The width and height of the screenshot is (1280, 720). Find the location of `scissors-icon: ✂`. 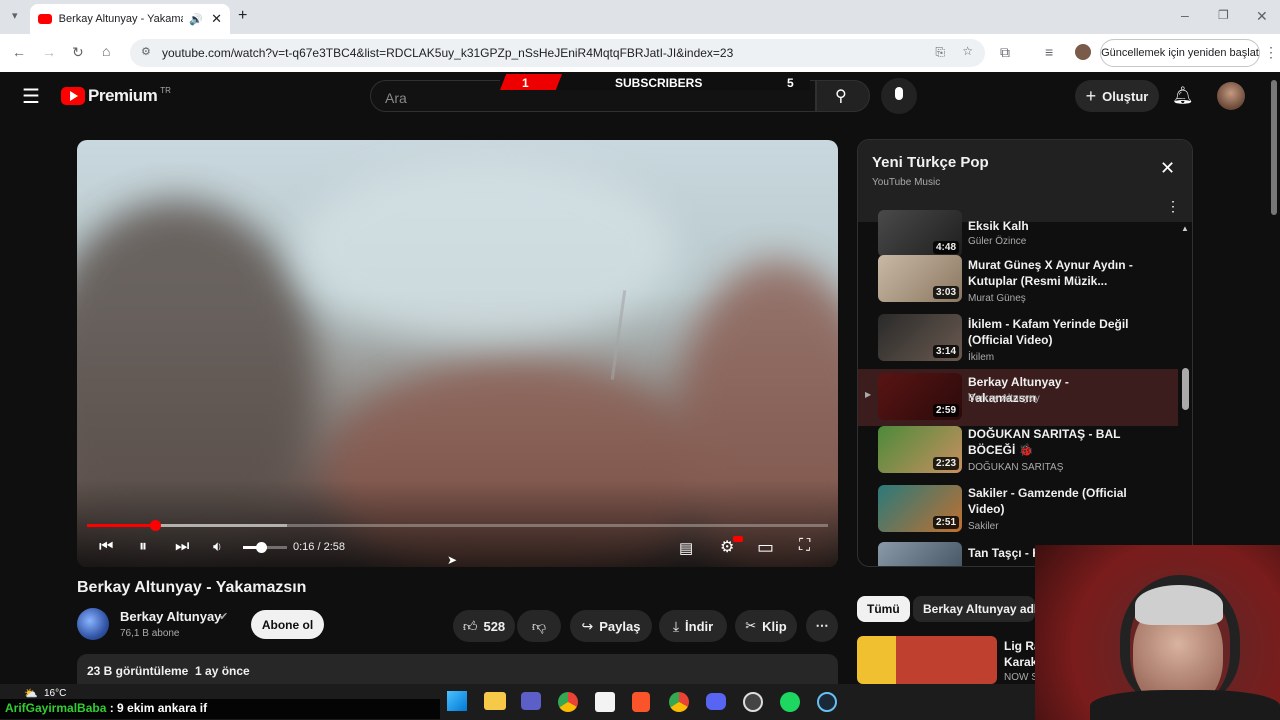

scissors-icon: ✂ is located at coordinates (751, 625).